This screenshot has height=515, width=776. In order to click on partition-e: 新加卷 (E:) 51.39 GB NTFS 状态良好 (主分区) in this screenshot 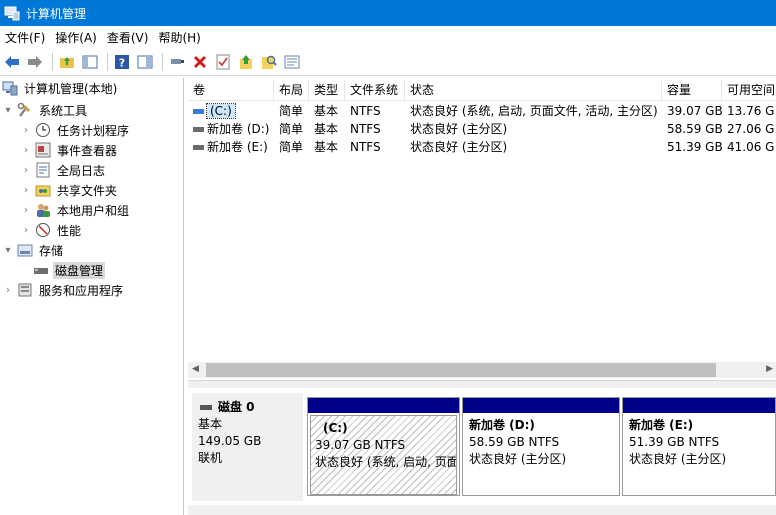, I will do `click(699, 446)`.